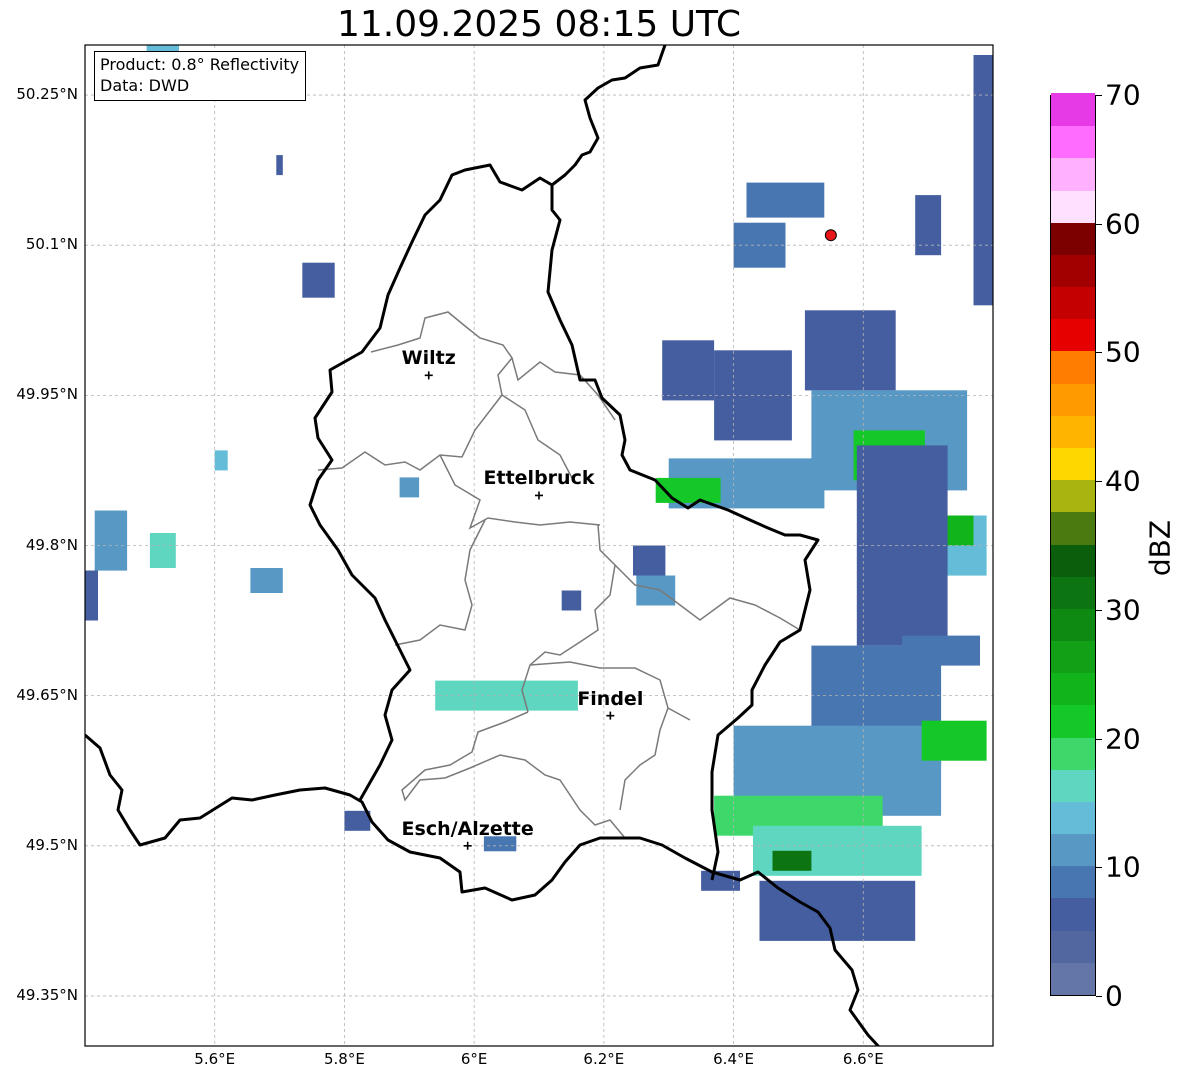 This screenshot has height=1081, width=1184. What do you see at coordinates (863, 1059) in the screenshot?
I see `lon-tick-label: 6.6°E` at bounding box center [863, 1059].